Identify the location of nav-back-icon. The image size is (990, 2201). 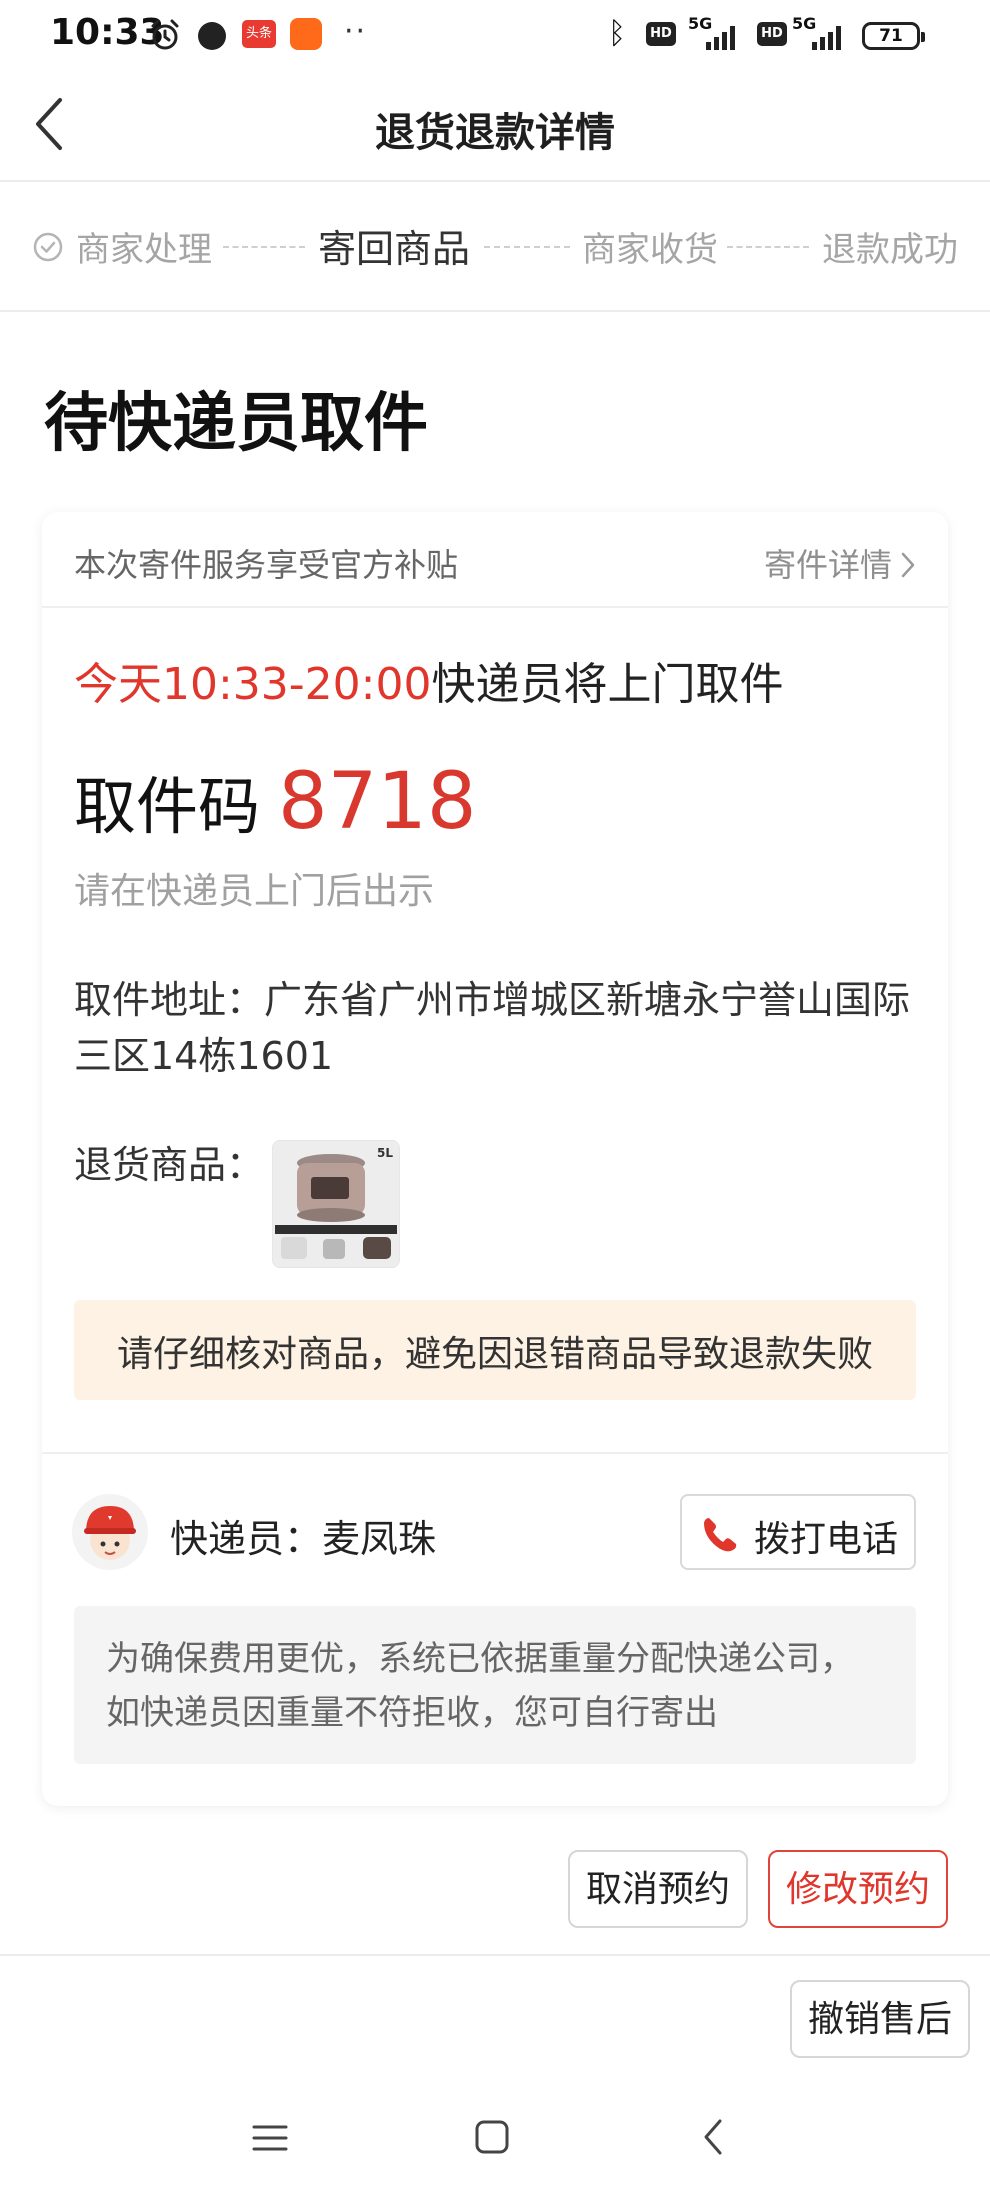
(713, 2137).